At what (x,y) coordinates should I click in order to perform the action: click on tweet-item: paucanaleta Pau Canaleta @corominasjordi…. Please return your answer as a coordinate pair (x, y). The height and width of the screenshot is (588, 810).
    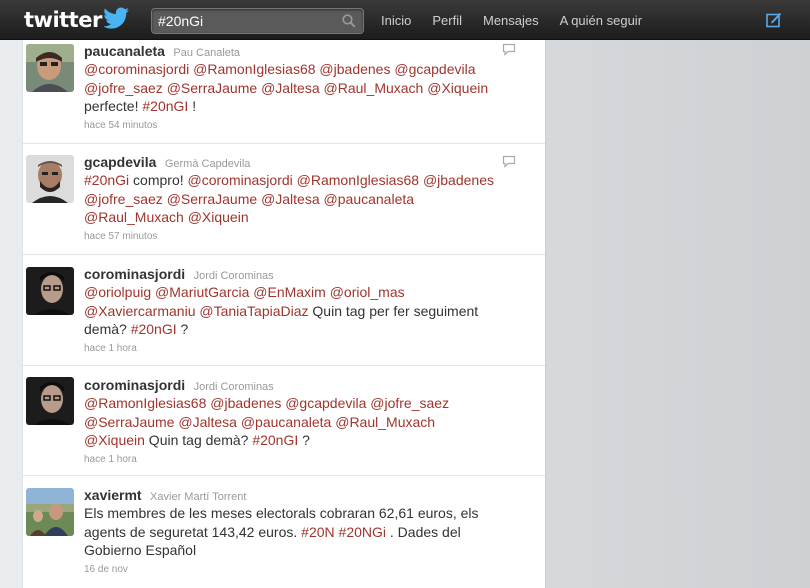
    Looking at the image, I should click on (284, 92).